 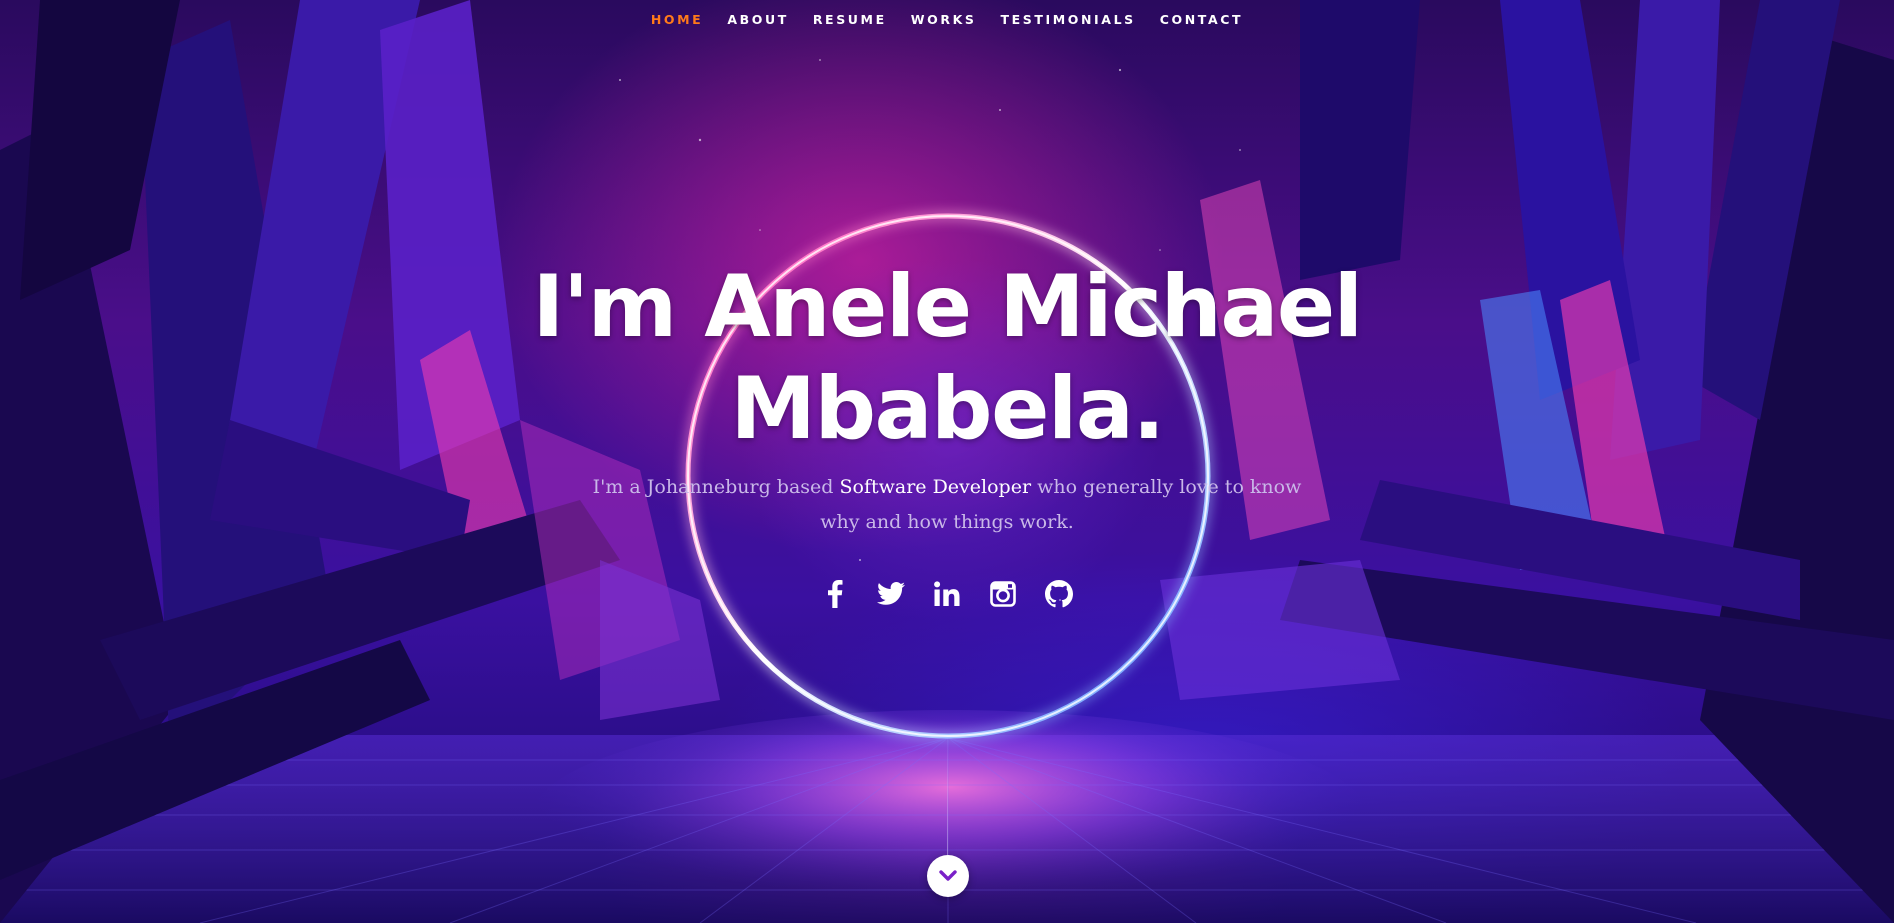 What do you see at coordinates (716, 487) in the screenshot?
I see `tagline-intro: I'm a Johanneburg based` at bounding box center [716, 487].